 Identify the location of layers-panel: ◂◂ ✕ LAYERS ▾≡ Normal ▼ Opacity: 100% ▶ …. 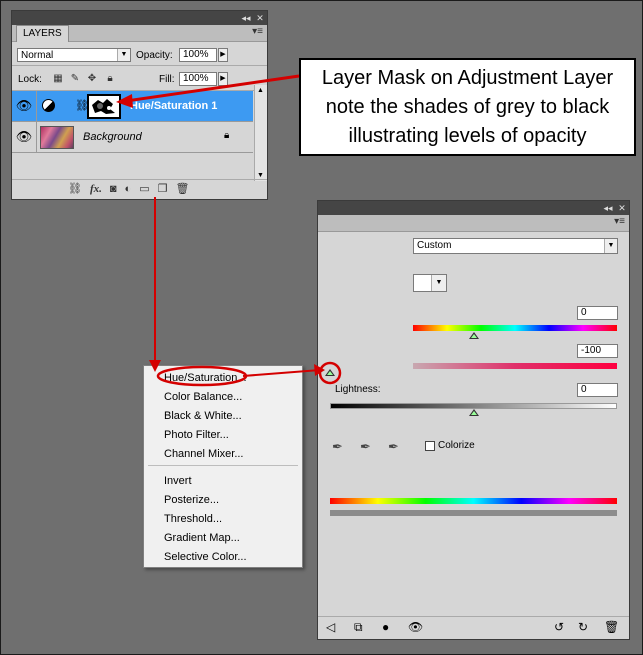
(139, 105).